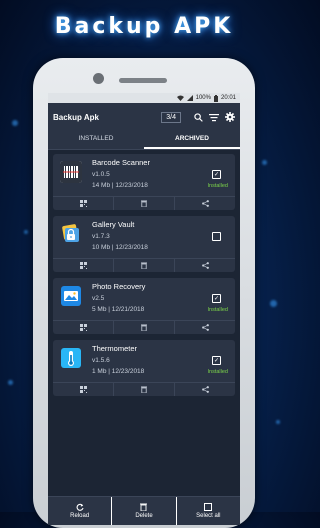  I want to click on bottom-action-bar: Reload Delete Select all, so click(144, 510).